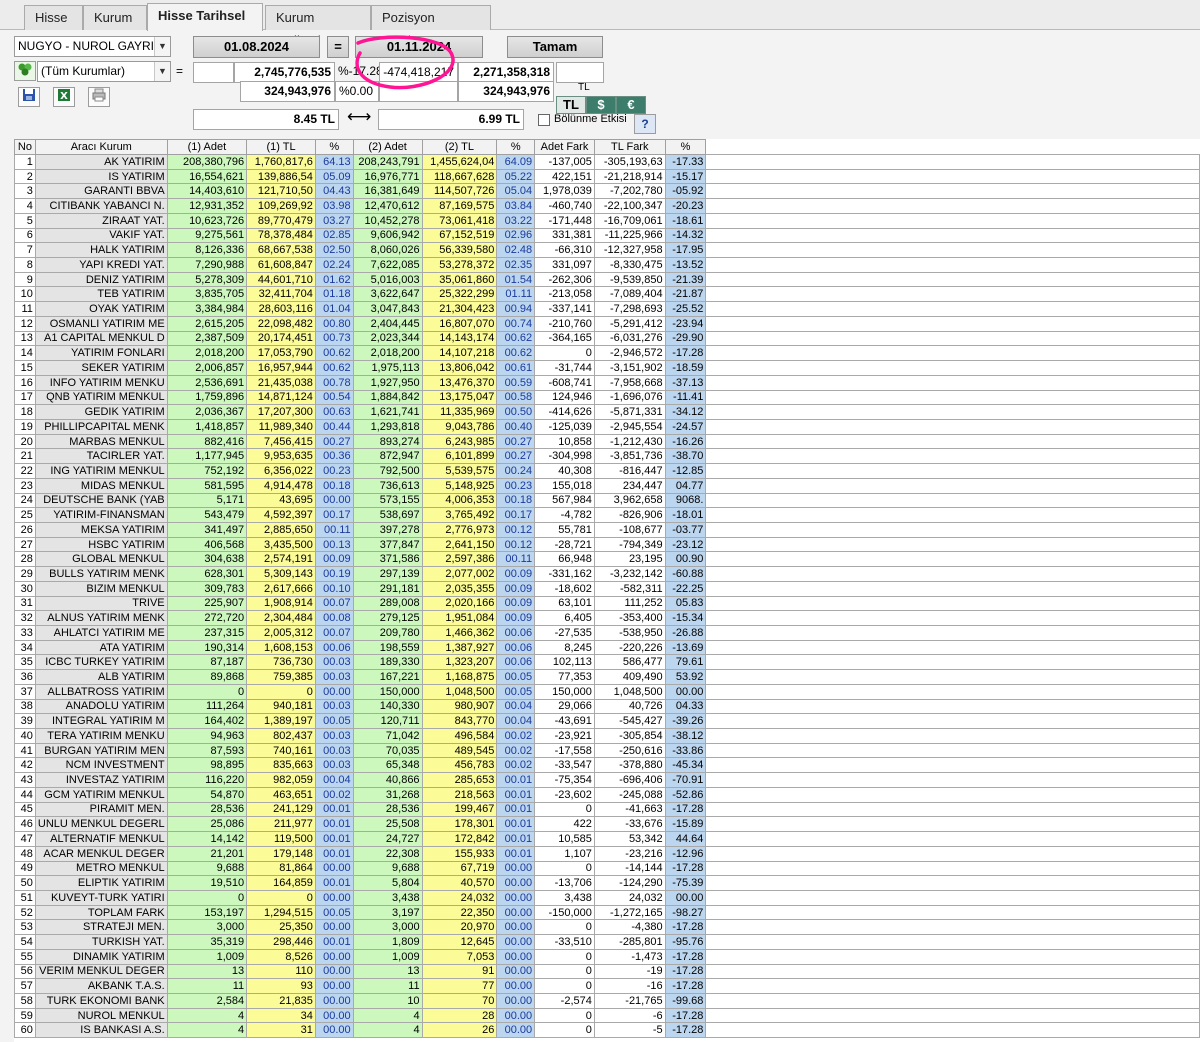  I want to click on header-col-broker: Aracı Kurum, so click(101, 147).